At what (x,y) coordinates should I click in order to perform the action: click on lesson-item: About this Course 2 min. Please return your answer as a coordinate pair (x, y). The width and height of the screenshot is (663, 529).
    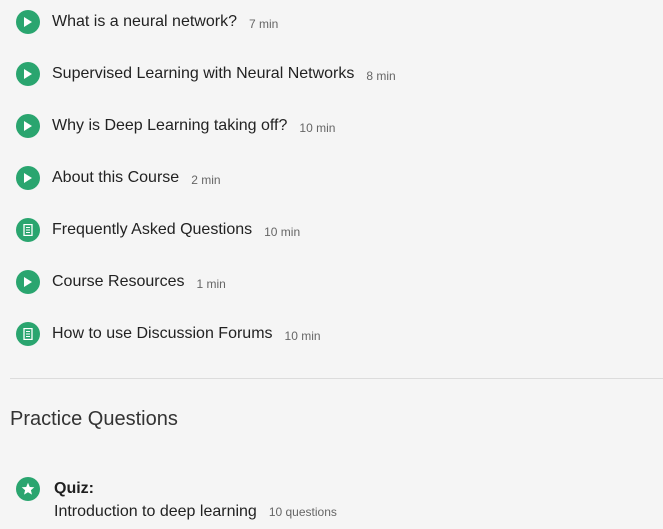
    Looking at the image, I should click on (118, 178).